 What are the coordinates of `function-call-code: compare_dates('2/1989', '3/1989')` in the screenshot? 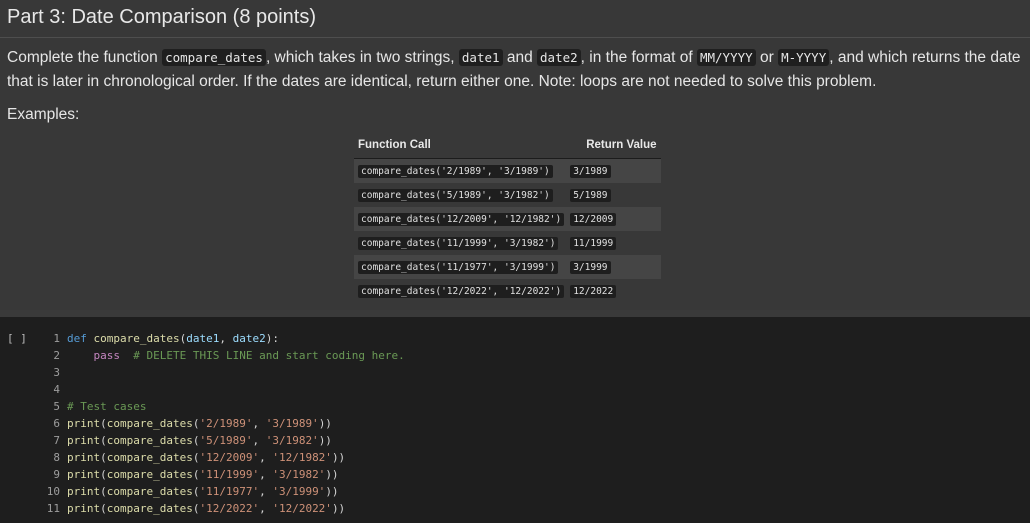 It's located at (455, 171).